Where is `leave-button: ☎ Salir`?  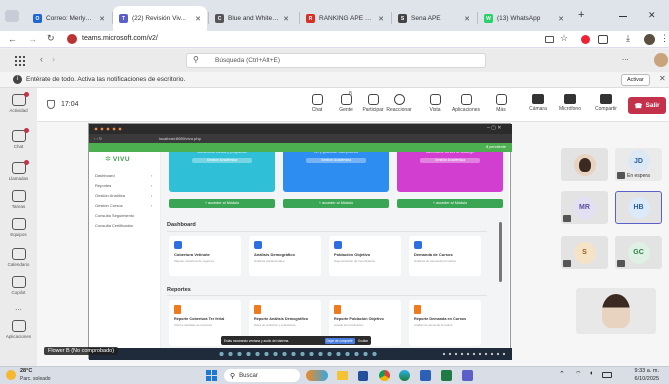 leave-button: ☎ Salir is located at coordinates (647, 105).